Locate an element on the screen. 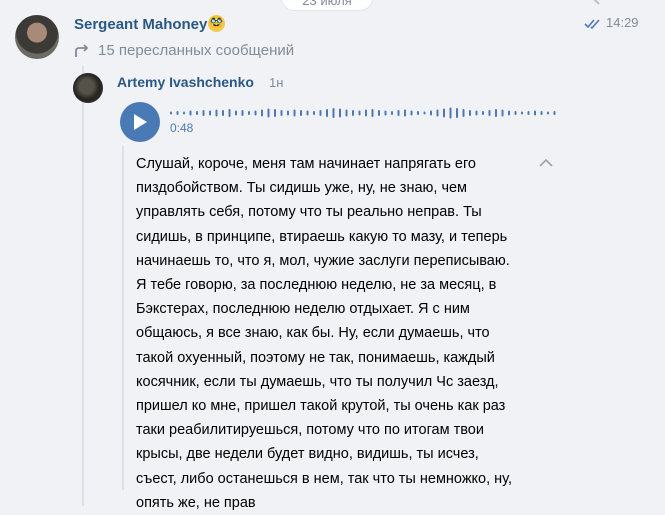 The width and height of the screenshot is (665, 515). play-icon is located at coordinates (140, 122).